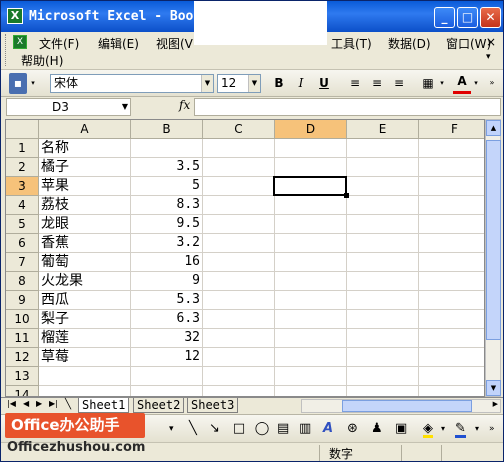 This screenshot has width=504, height=462. I want to click on prev-sheet-icon: ◀, so click(26, 403).